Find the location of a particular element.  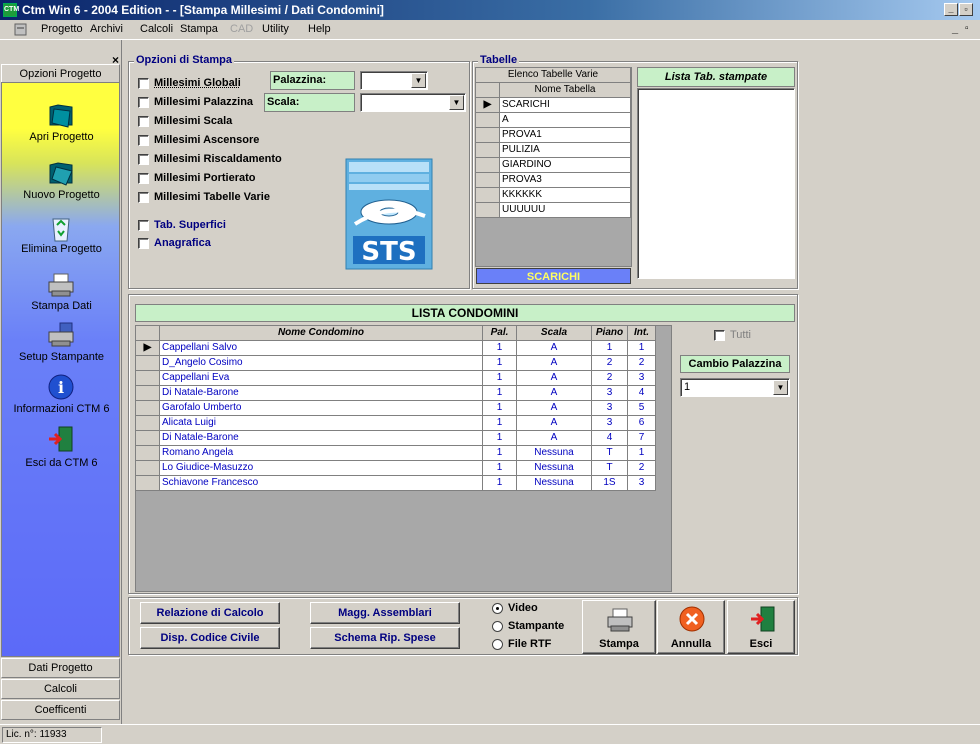

checkbox-millesimi-scala is located at coordinates (143, 121).